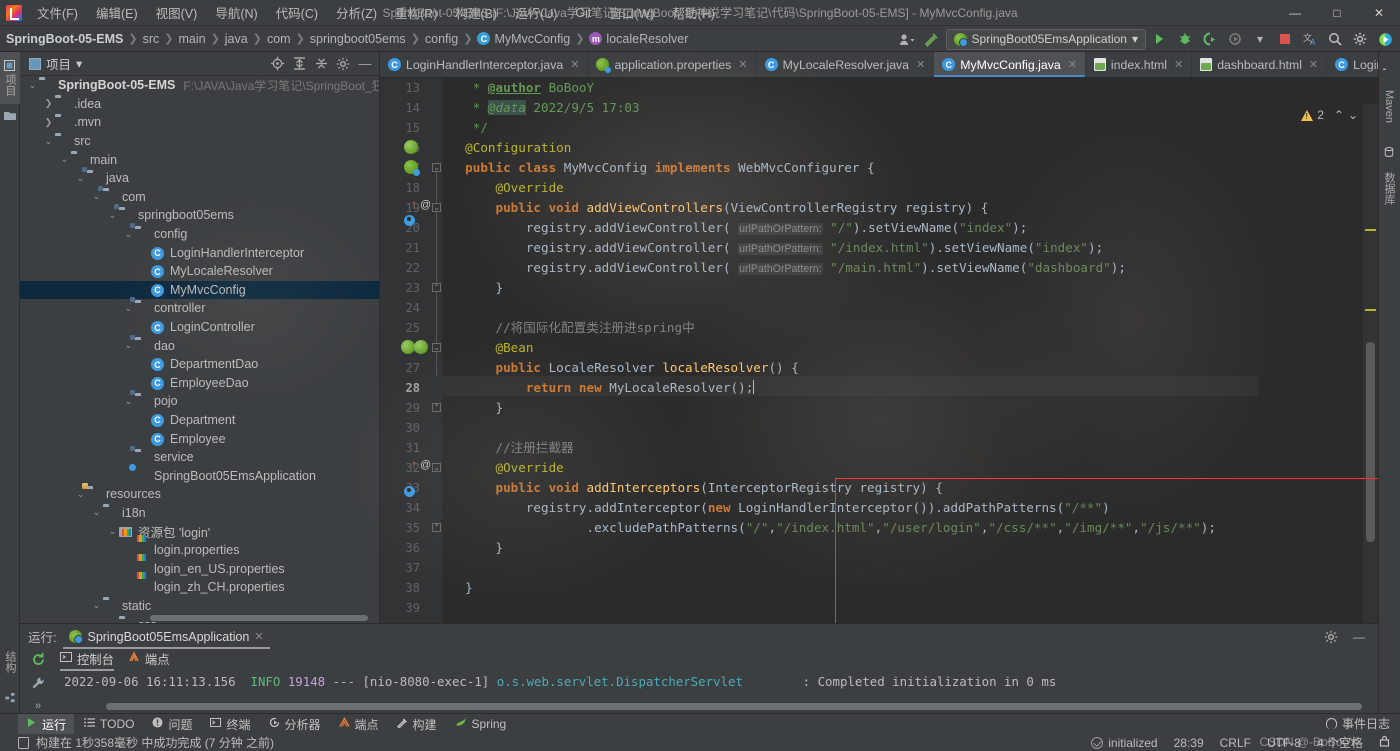 The width and height of the screenshot is (1400, 751). I want to click on tree-node-static: ⌄ static, so click(199, 606).